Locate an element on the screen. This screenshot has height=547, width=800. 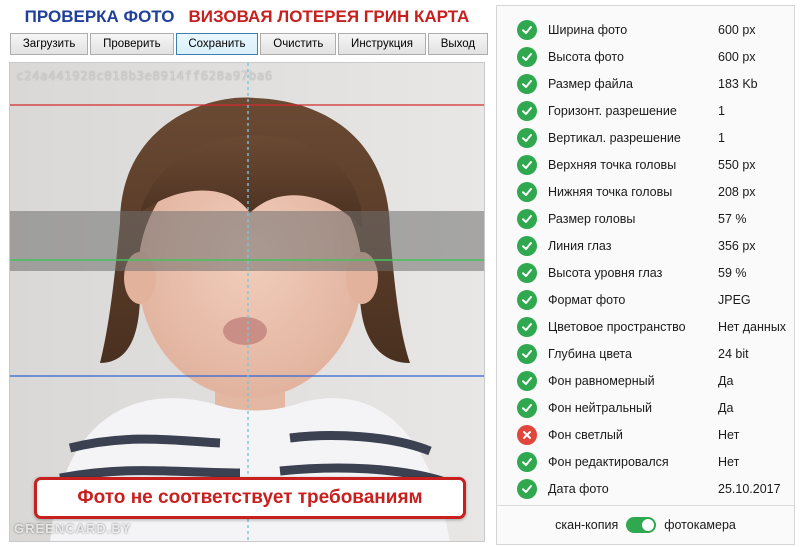
check-label: Размер головы is located at coordinates (592, 218).